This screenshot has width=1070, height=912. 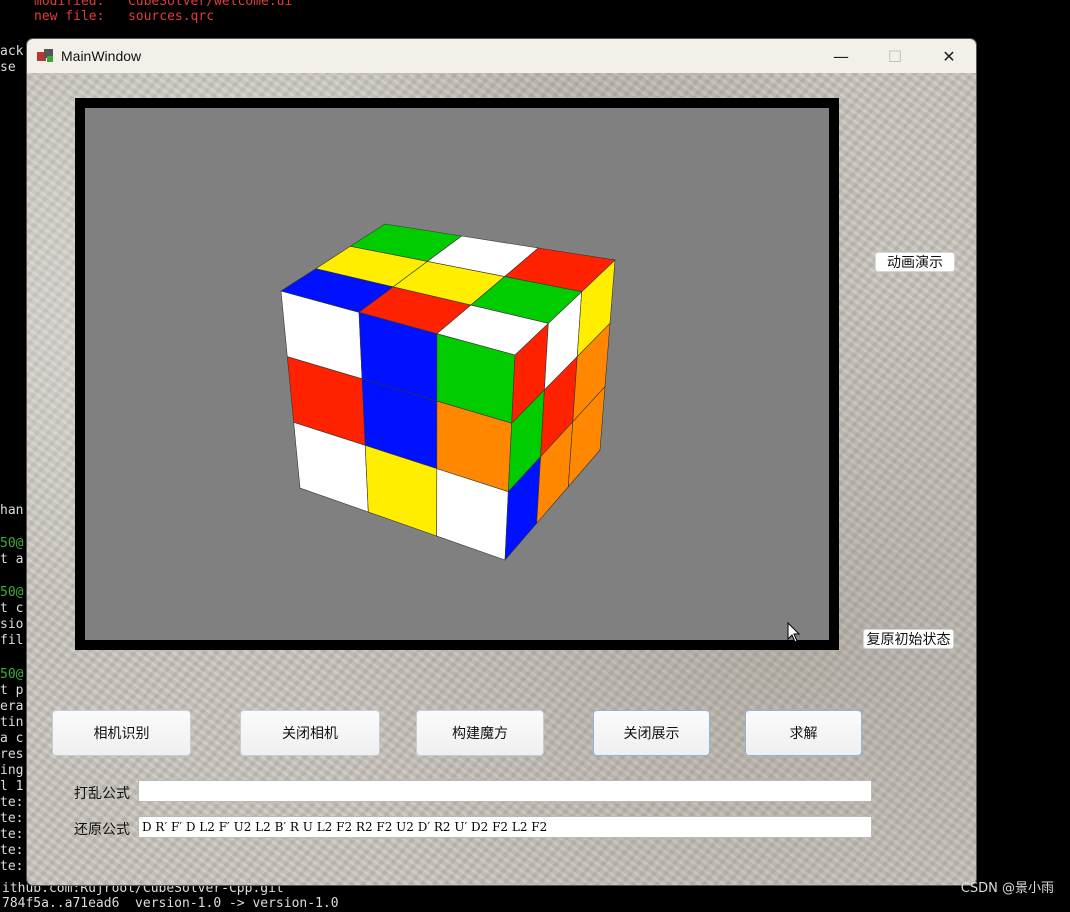 I want to click on terminal-fragment: sio, so click(x=11, y=625).